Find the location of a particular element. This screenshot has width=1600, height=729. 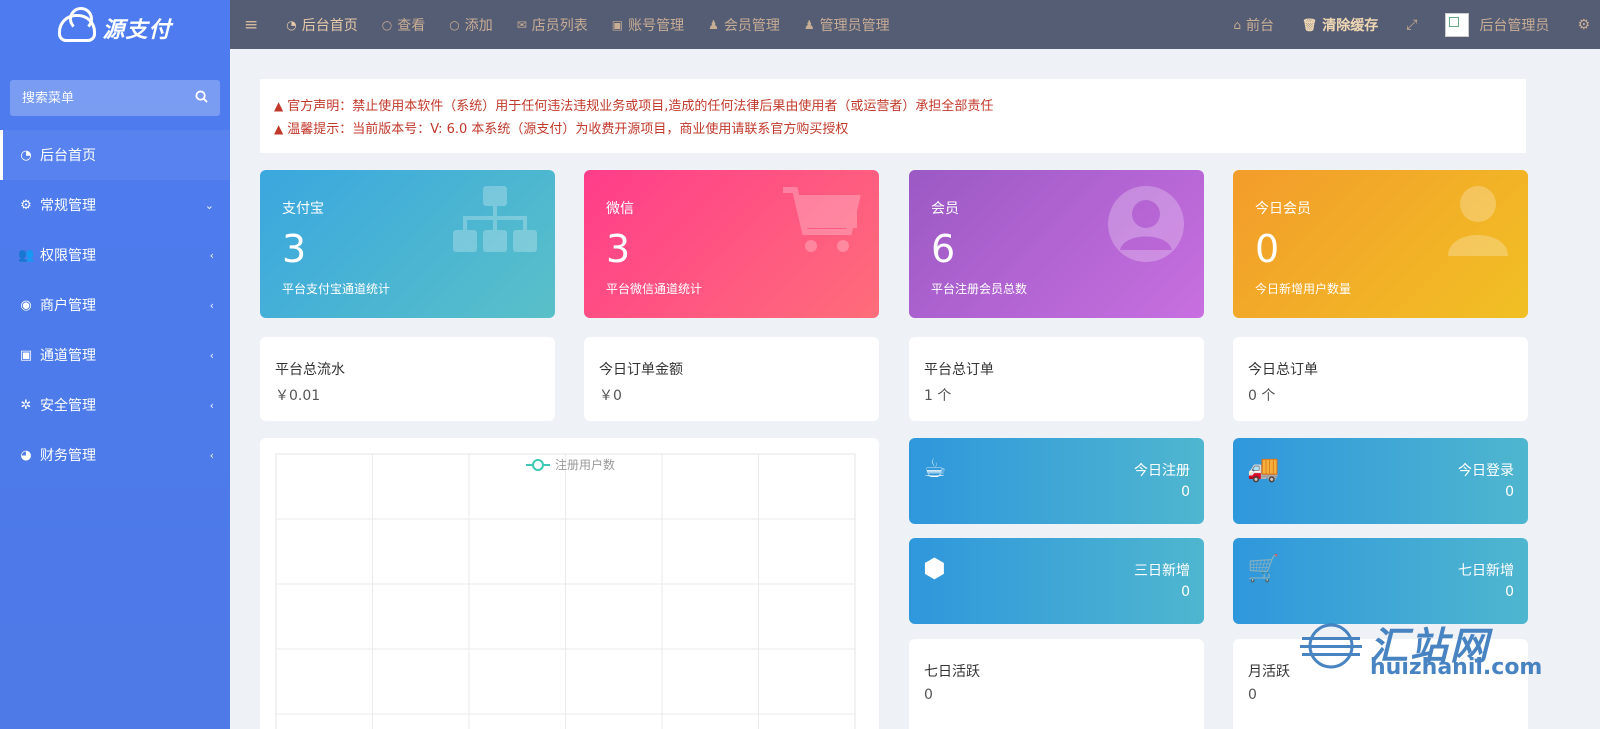

mini-card-today-register: ☕ 今日注册 0 is located at coordinates (1056, 481).